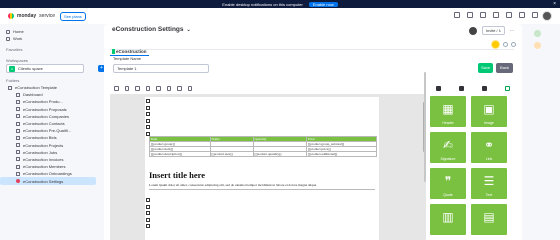  I want to click on drag-icon, so click(148, 114).